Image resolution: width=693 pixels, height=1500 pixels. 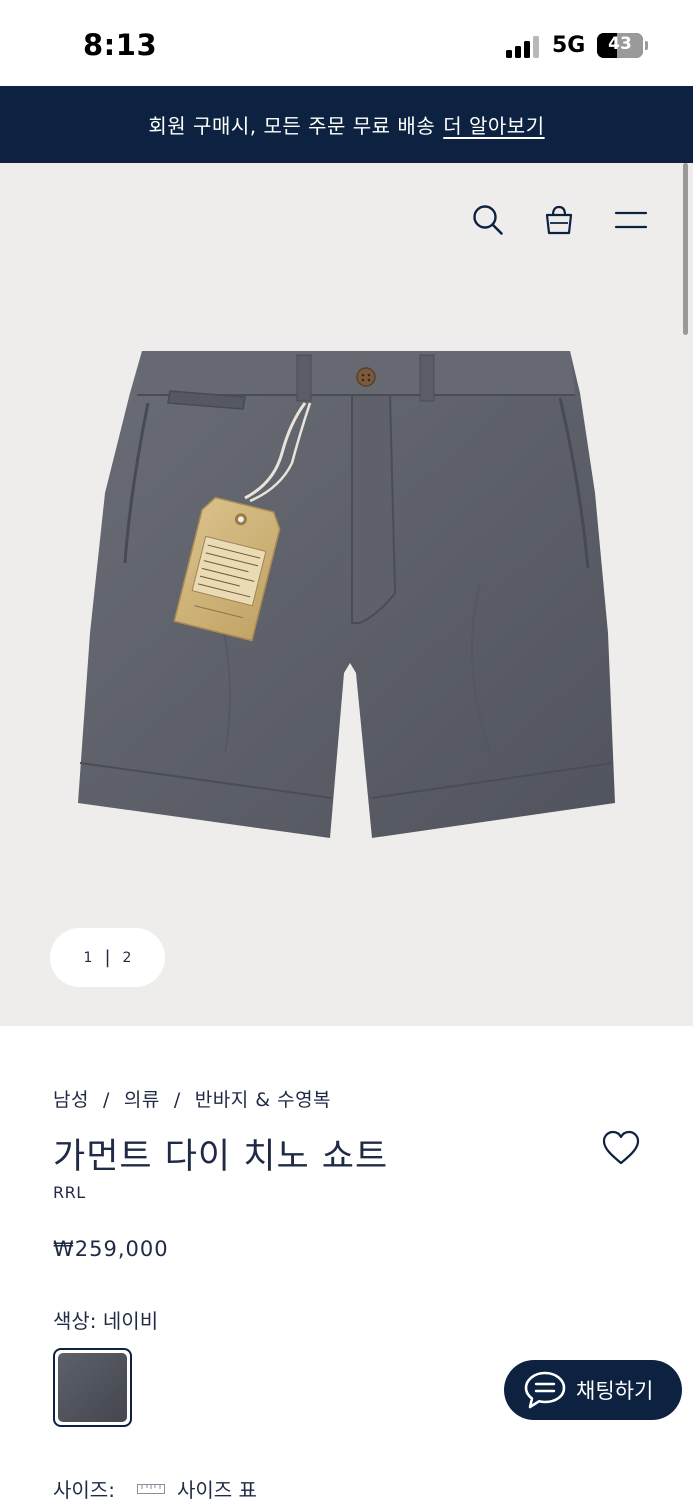 What do you see at coordinates (631, 220) in the screenshot?
I see `menu-icon` at bounding box center [631, 220].